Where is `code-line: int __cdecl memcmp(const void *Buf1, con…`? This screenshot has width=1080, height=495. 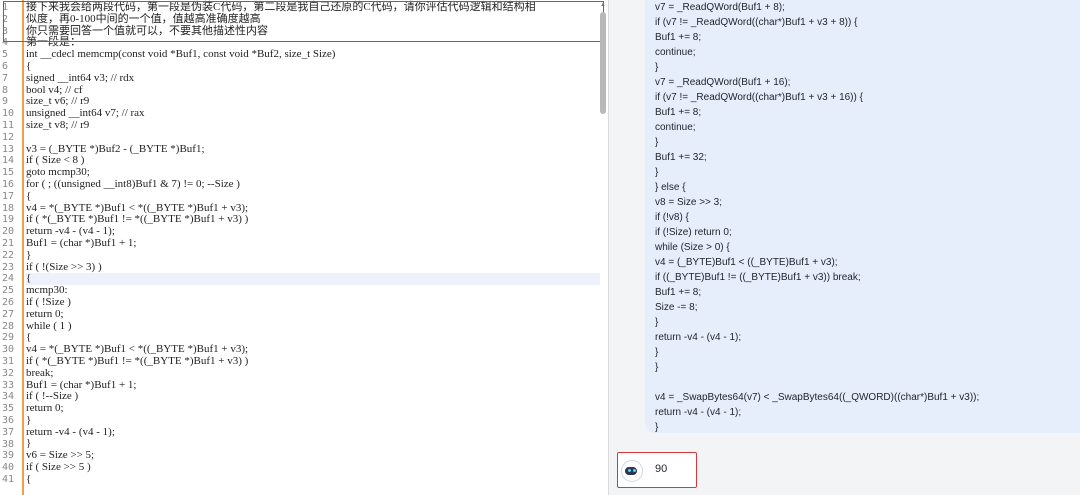
code-line: int __cdecl memcmp(const void *Buf1, con… is located at coordinates (181, 54).